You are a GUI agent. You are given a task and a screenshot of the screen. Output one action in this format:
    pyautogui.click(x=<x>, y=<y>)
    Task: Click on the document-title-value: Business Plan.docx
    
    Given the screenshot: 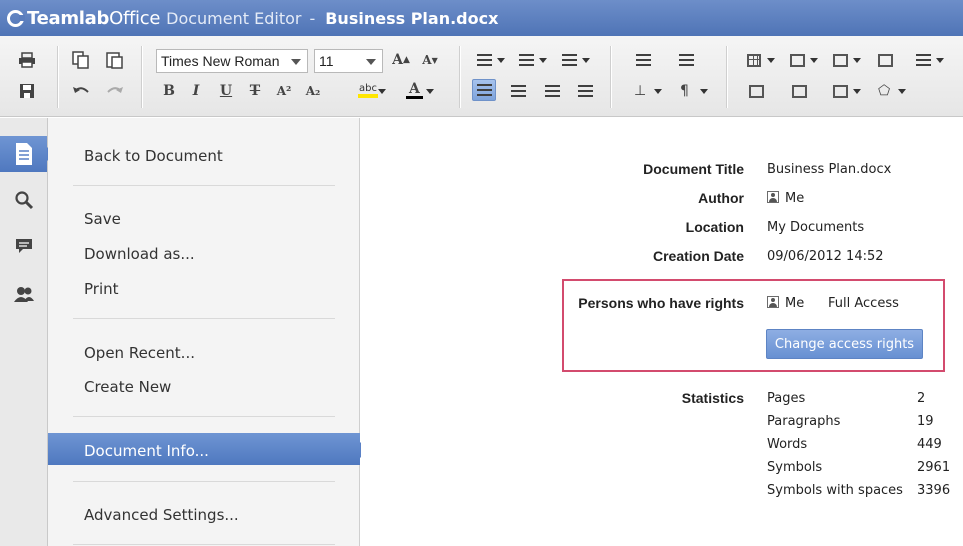 What is the action you would take?
    pyautogui.click(x=829, y=169)
    